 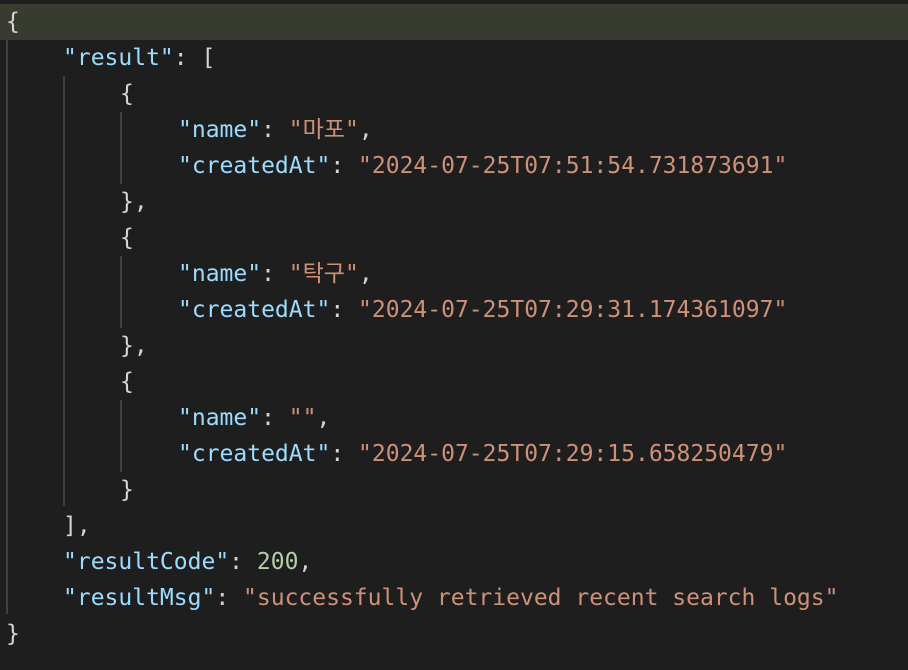 I want to click on bracket: ],, so click(x=77, y=526).